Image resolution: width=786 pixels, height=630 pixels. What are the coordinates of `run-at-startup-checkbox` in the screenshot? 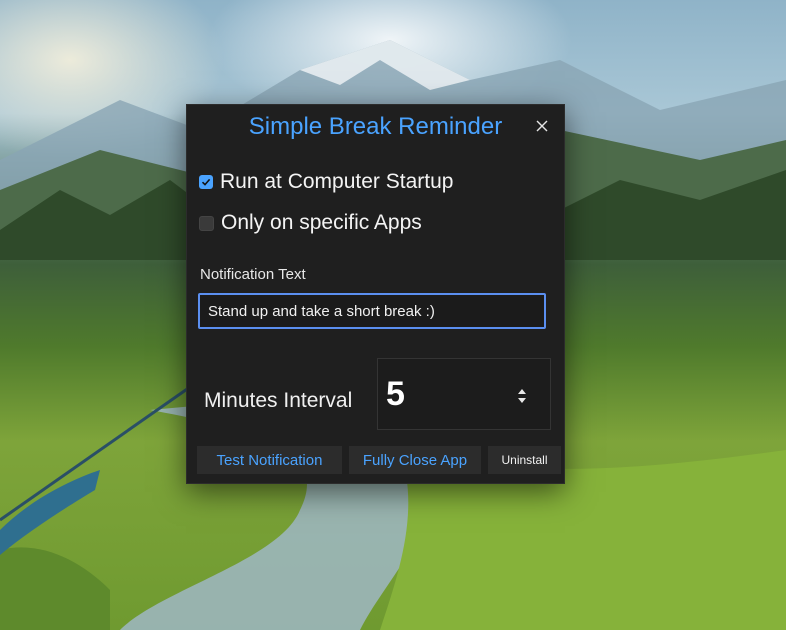 It's located at (206, 182).